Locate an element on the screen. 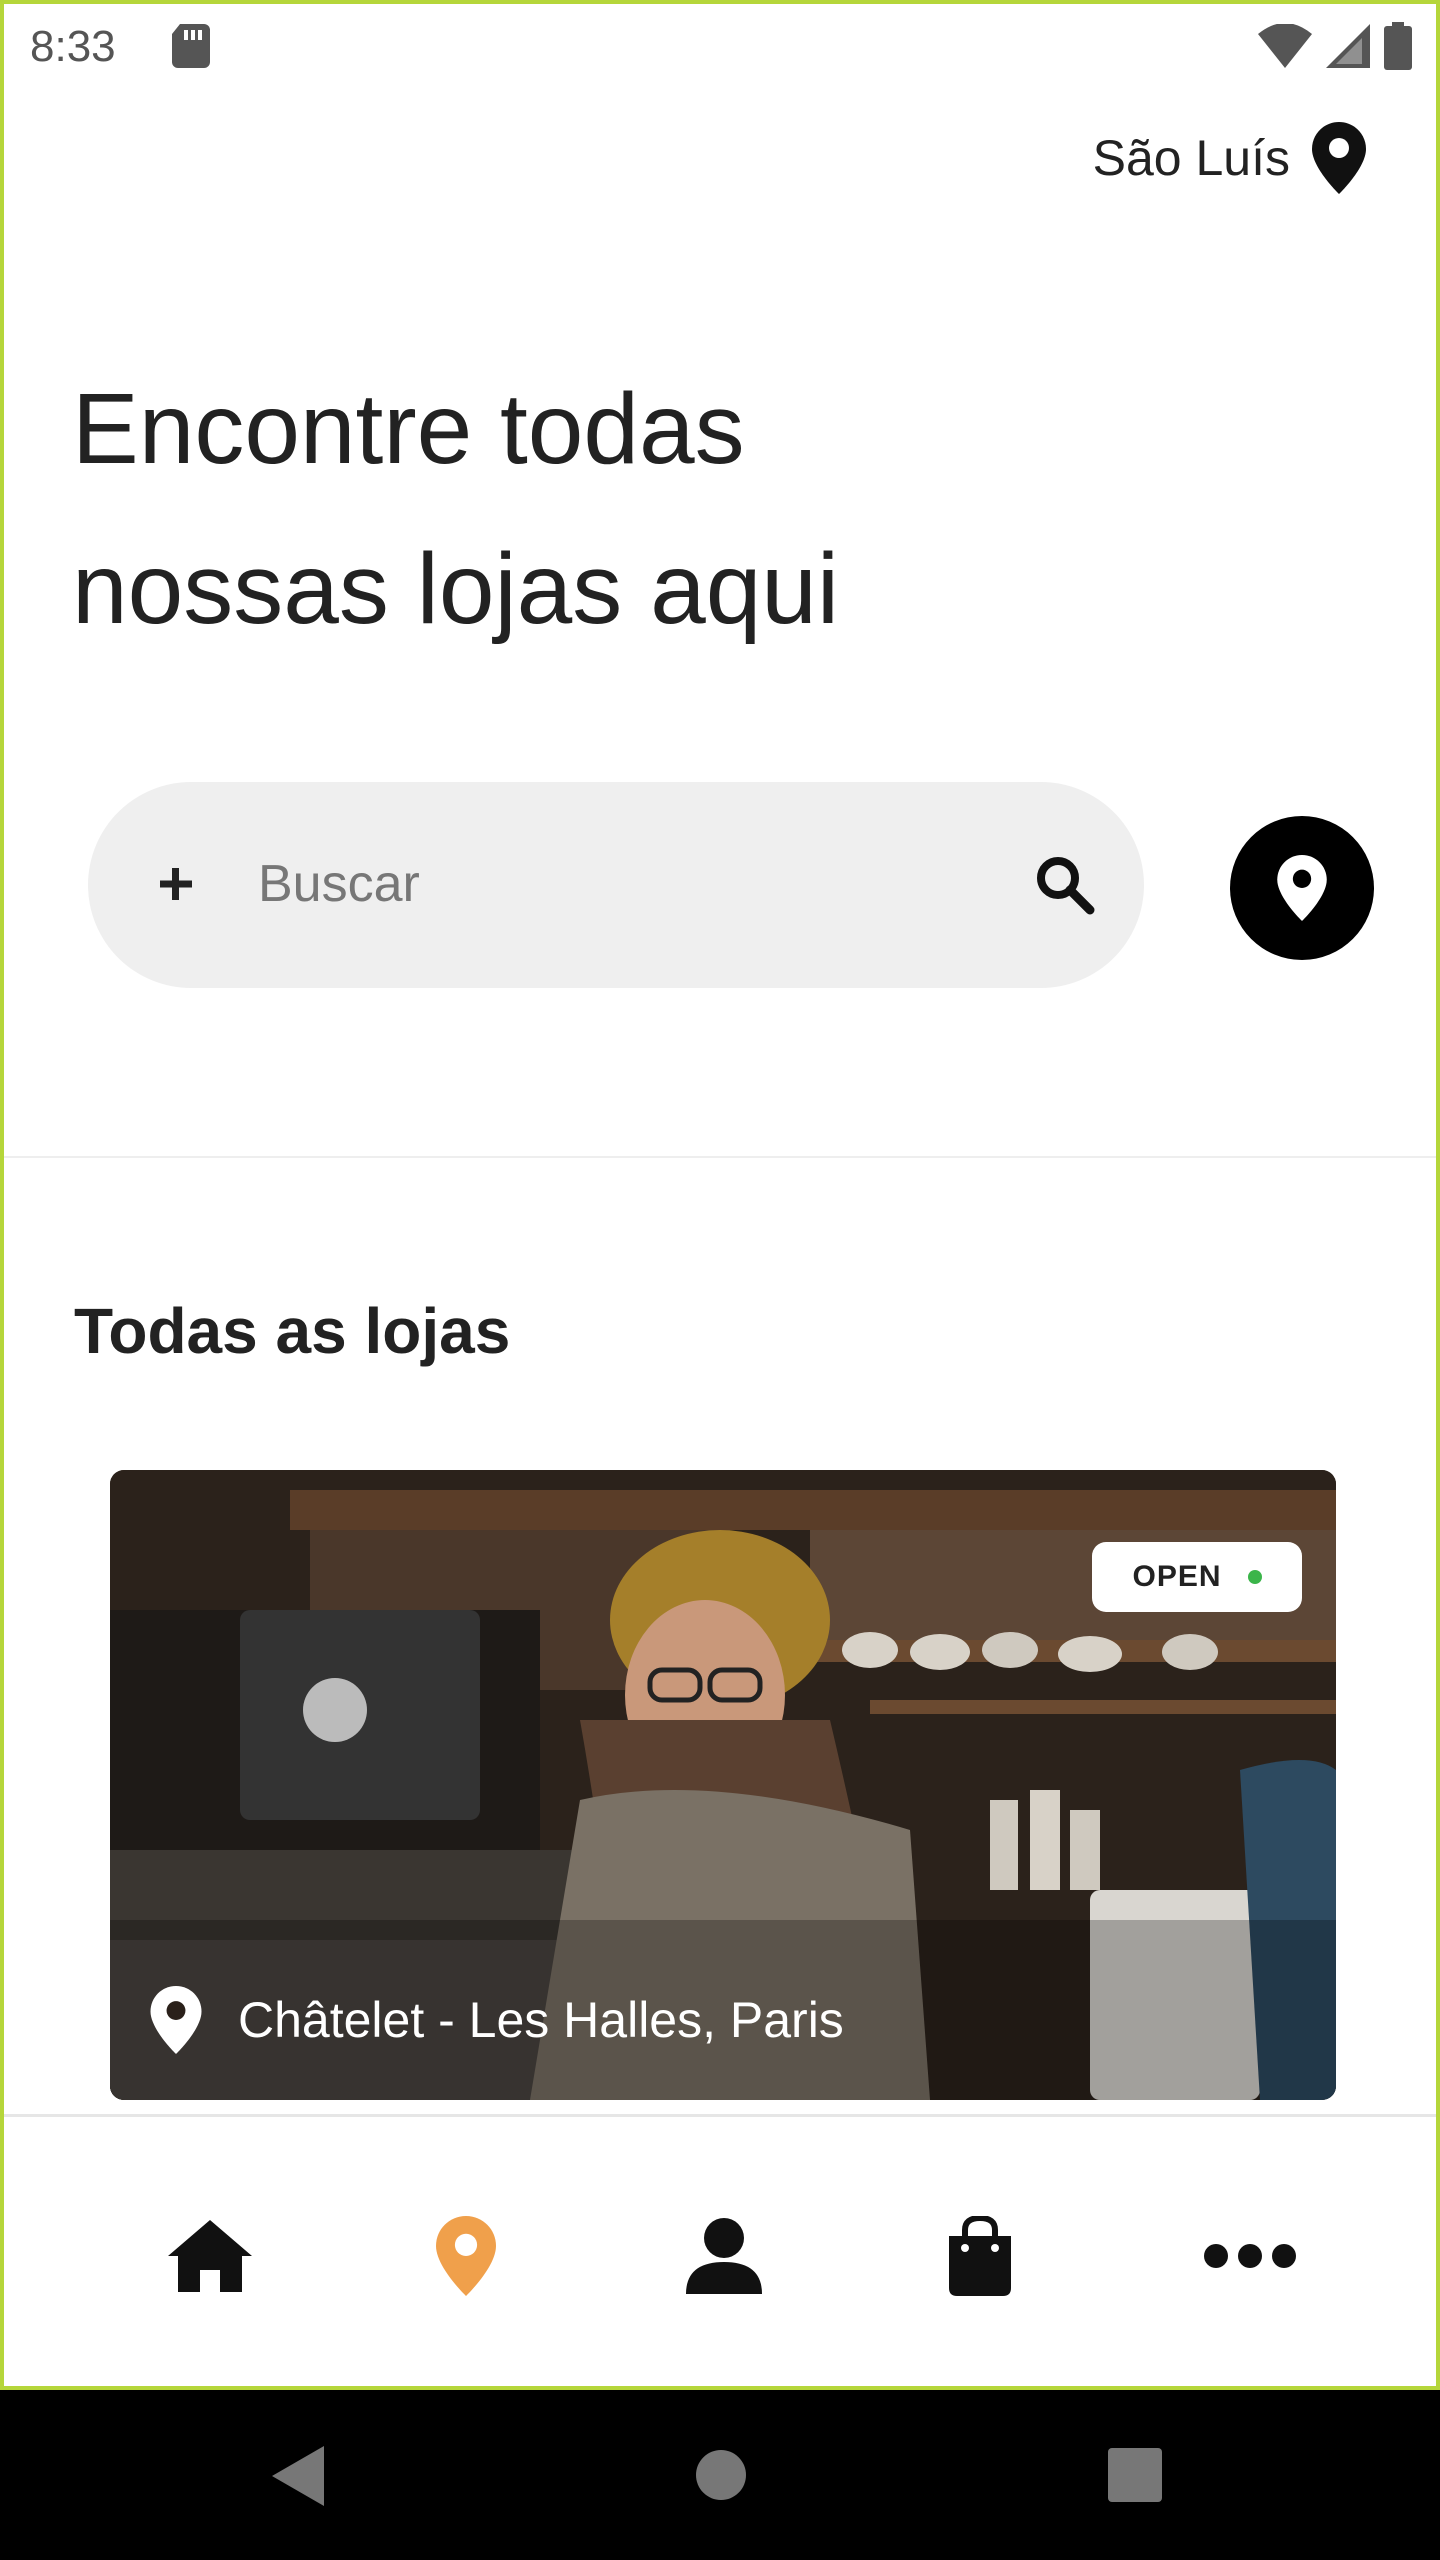 This screenshot has width=1440, height=2560. battery-icon is located at coordinates (1398, 46).